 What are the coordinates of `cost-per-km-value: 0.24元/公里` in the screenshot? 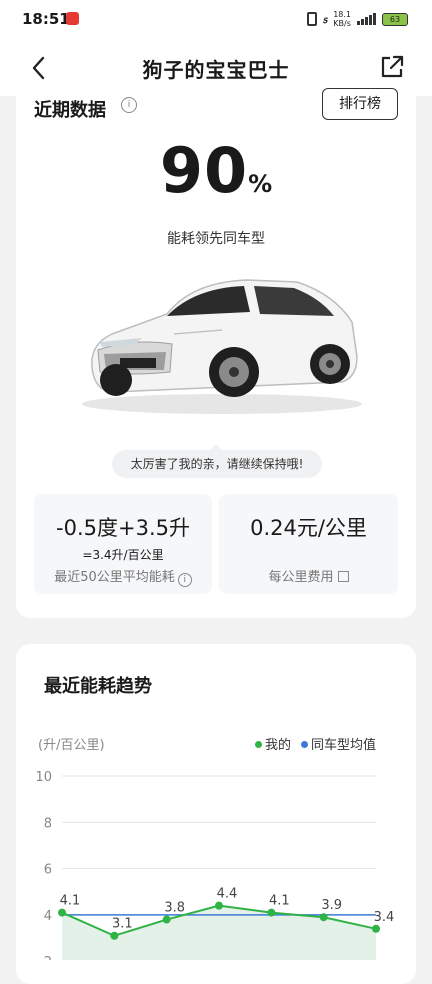 It's located at (308, 528).